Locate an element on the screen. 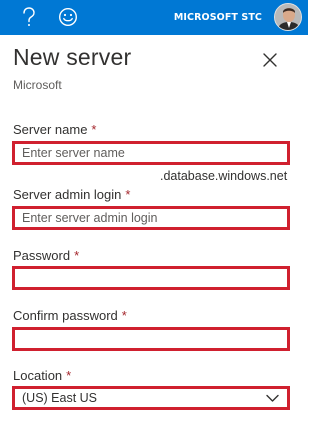 The image size is (320, 425). password-label-text: Password is located at coordinates (42, 255).